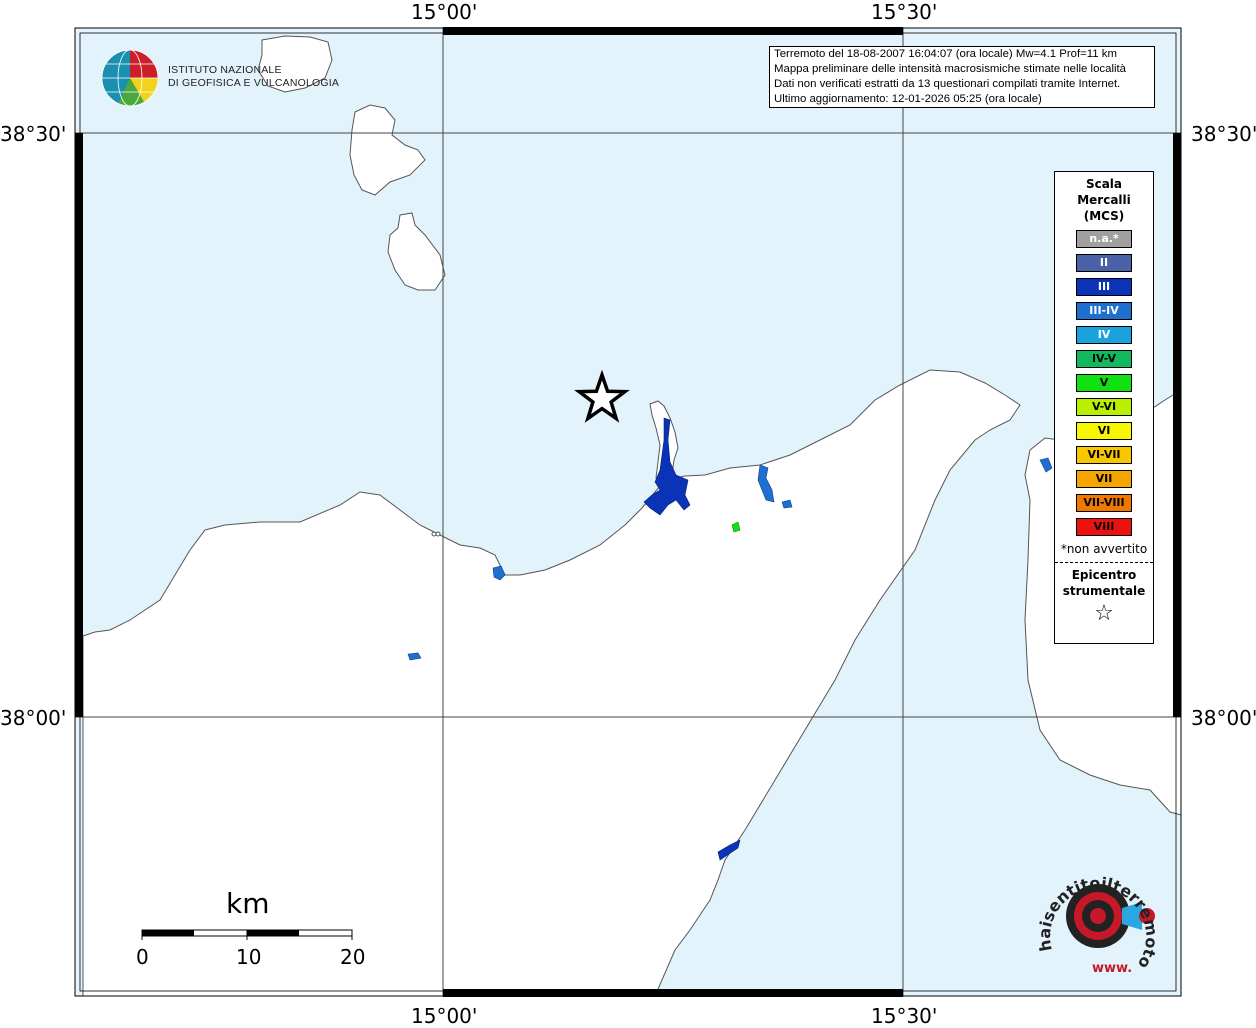 Image resolution: width=1256 pixels, height=1028 pixels. I want to click on legend-item-vi-vii: VI-VII, so click(1104, 455).